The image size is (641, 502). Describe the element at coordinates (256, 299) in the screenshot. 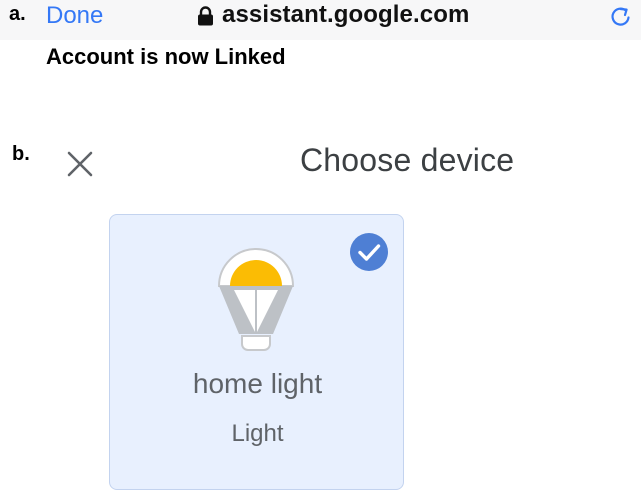

I see `light-bulb-icon` at that location.